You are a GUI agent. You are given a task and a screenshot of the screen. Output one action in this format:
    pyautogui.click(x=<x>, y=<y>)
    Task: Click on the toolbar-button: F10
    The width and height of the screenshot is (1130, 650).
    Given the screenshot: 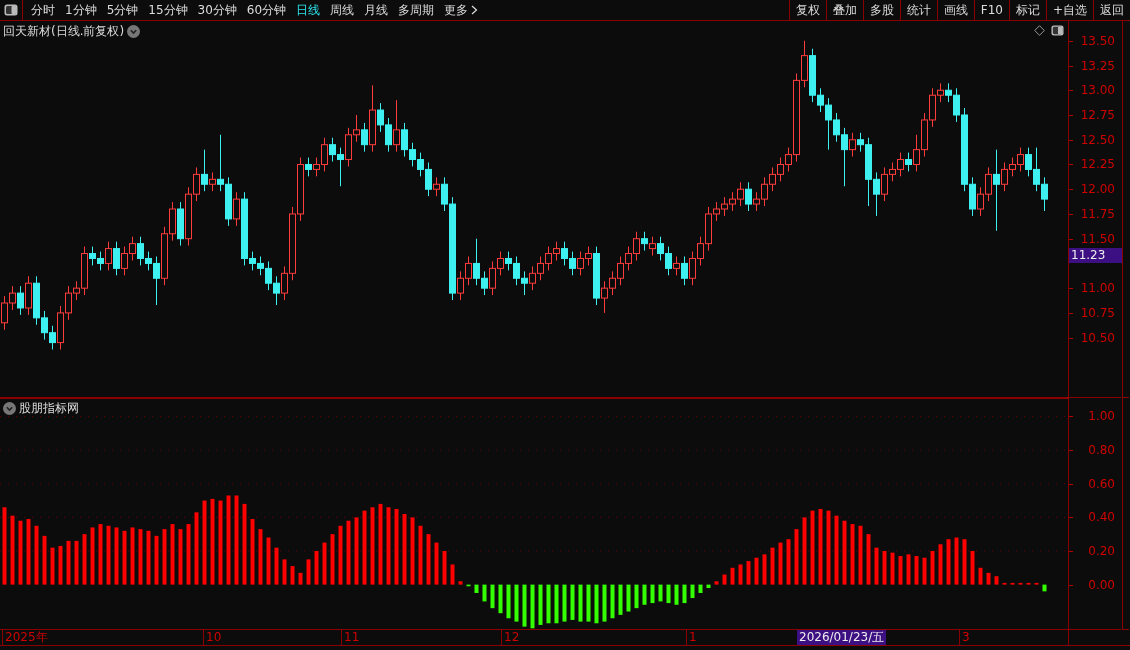 What is the action you would take?
    pyautogui.click(x=991, y=10)
    